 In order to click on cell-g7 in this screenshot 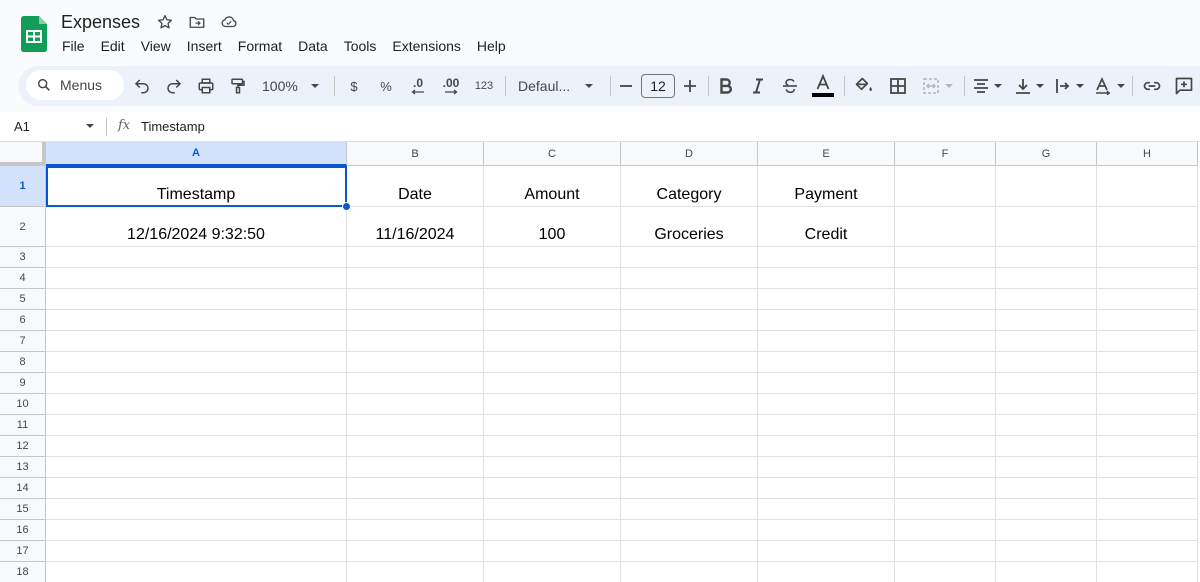, I will do `click(1046, 341)`.